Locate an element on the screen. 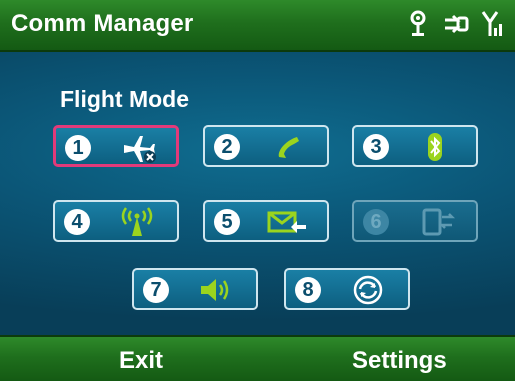  tile-number: 3 is located at coordinates (376, 147).